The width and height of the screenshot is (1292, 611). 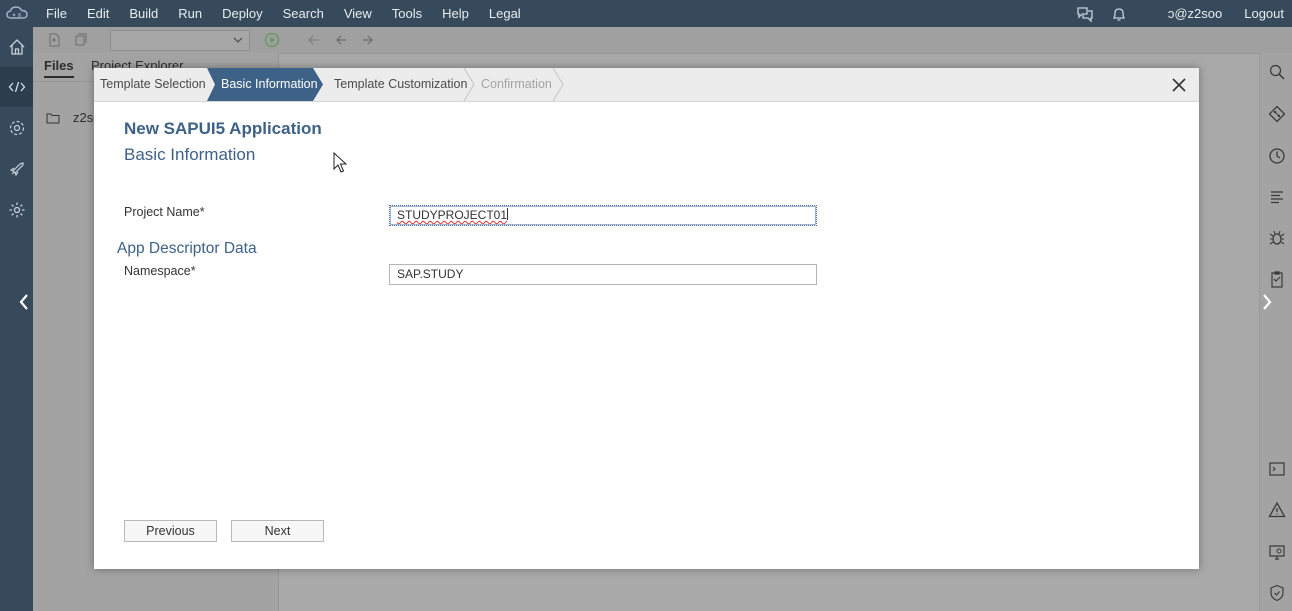 I want to click on search-icon, so click(x=1276, y=72).